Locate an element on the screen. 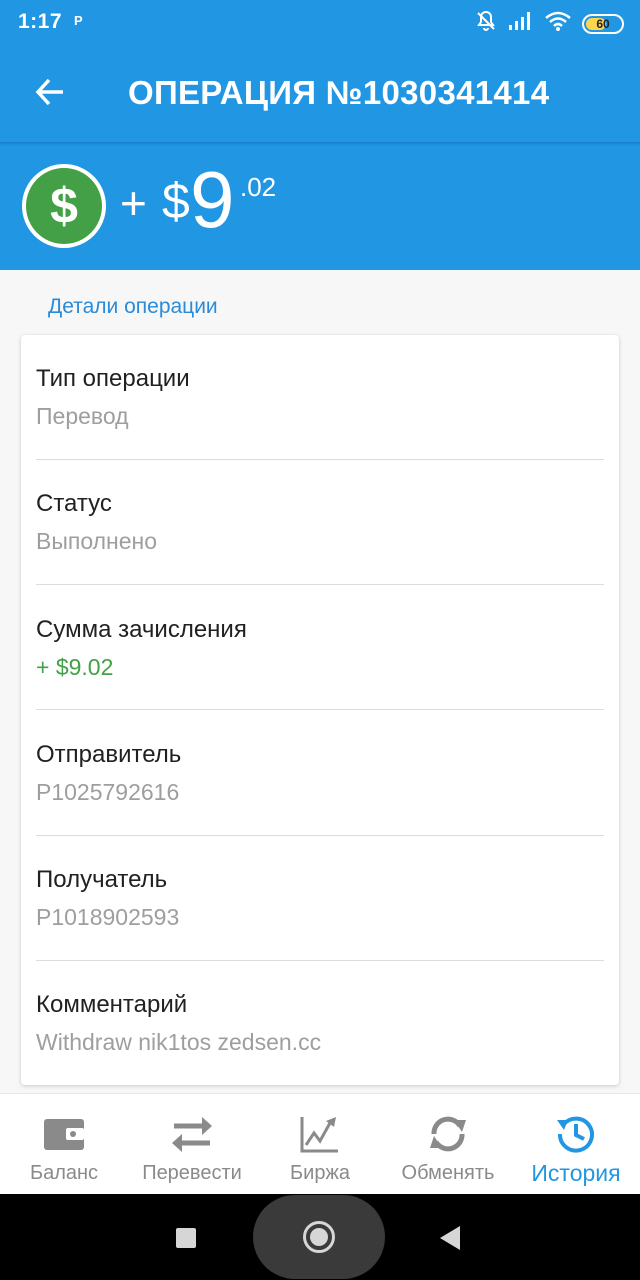 This screenshot has height=1280, width=640. home-dot-icon is located at coordinates (319, 1237).